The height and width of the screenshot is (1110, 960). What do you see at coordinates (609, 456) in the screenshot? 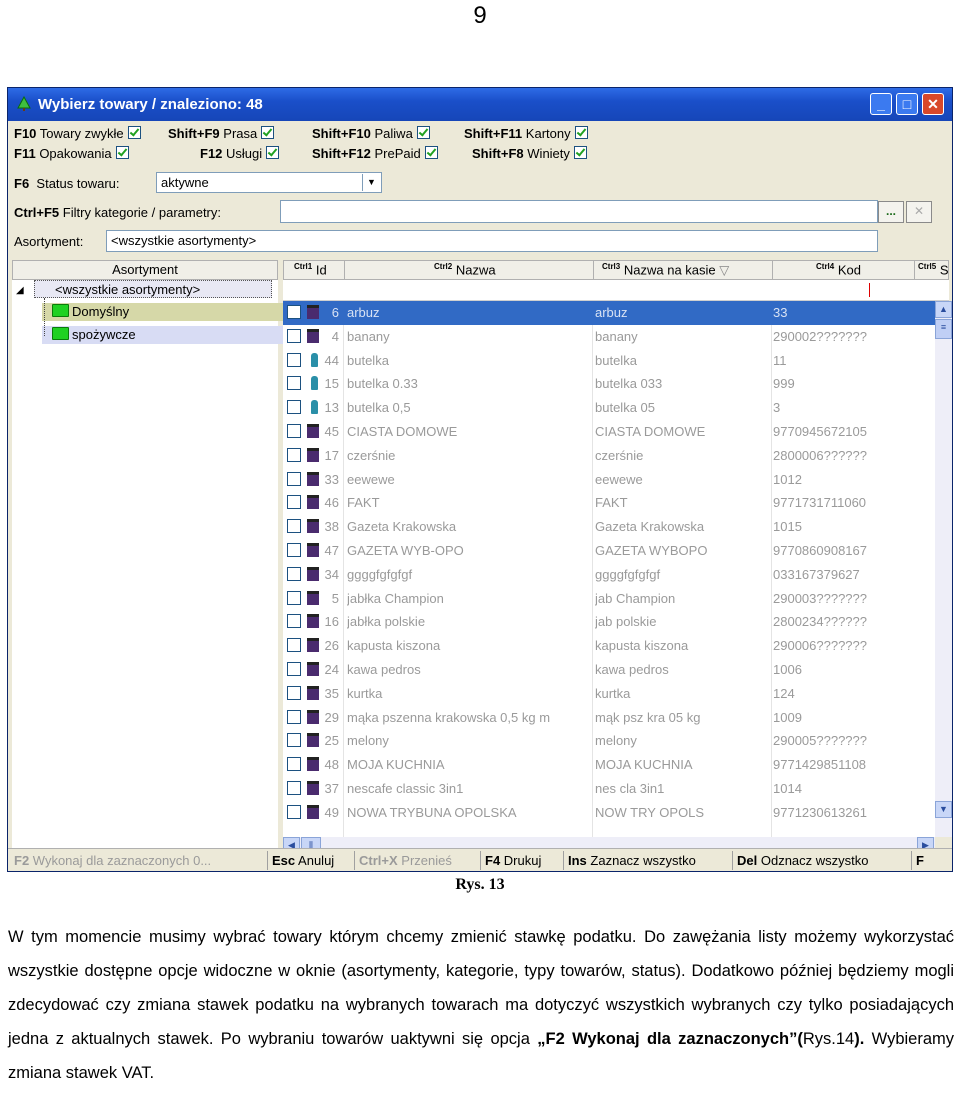
I see `table-row: 17 czerśnie czerśnie 2800006??????` at bounding box center [609, 456].